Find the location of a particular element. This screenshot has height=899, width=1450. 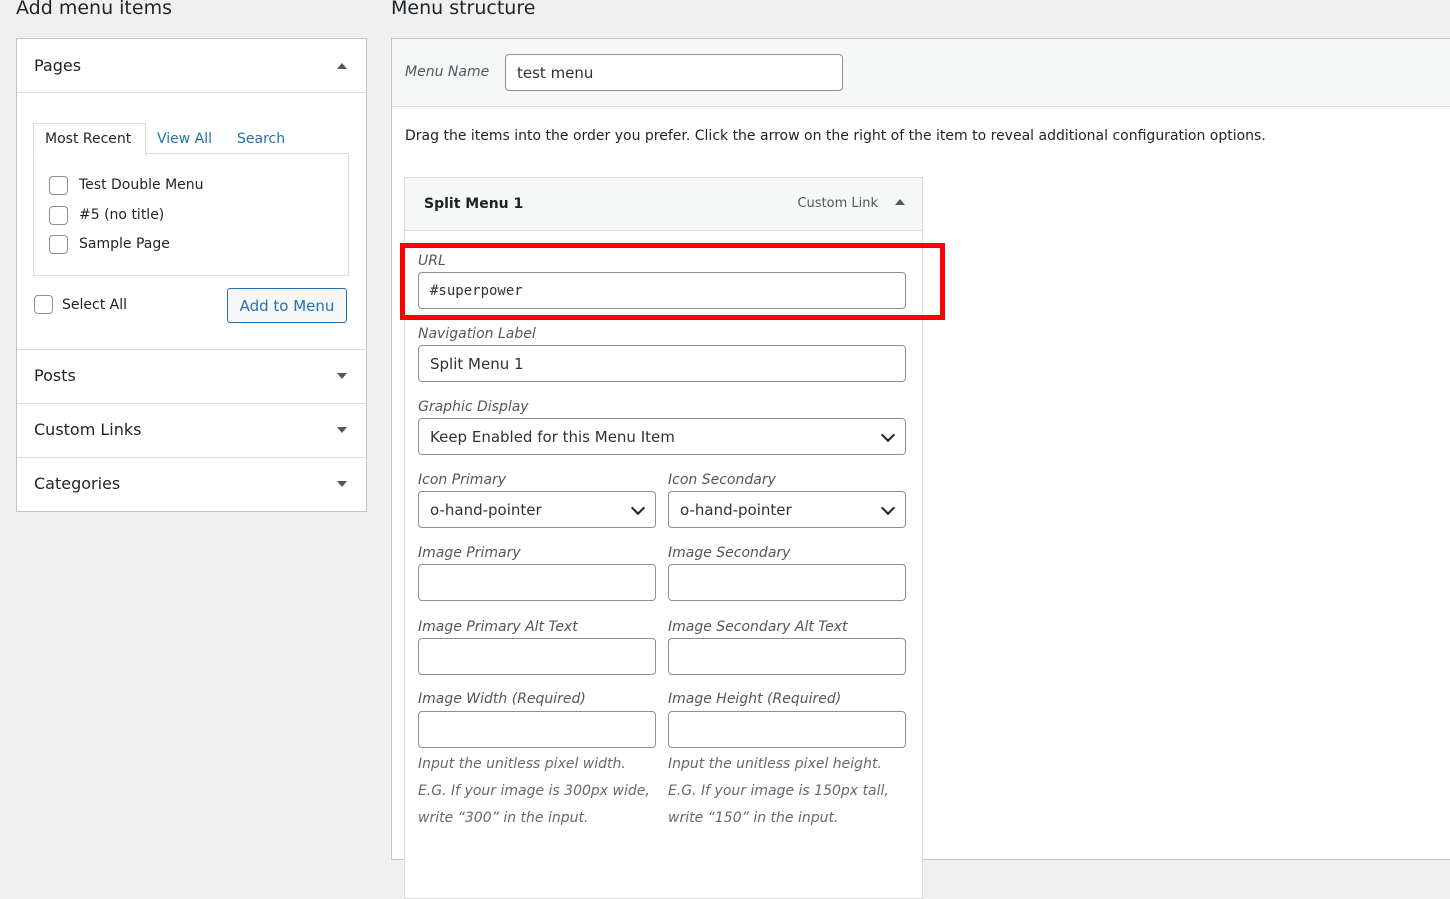

graphic-display-select: Keep Enabled for this Menu Item is located at coordinates (662, 436).